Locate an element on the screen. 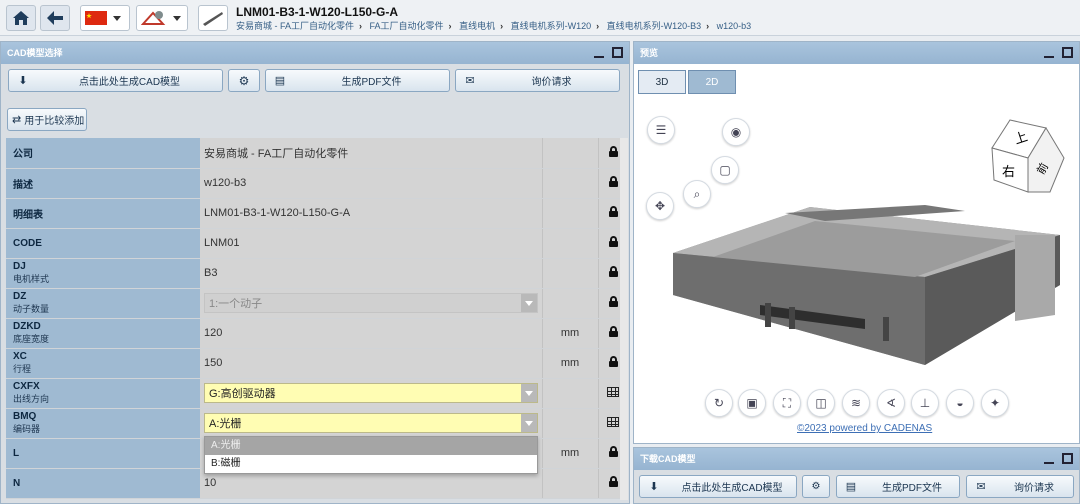 The height and width of the screenshot is (504, 1080). property-key-cell: DZKD 底座宽度 is located at coordinates (103, 333).